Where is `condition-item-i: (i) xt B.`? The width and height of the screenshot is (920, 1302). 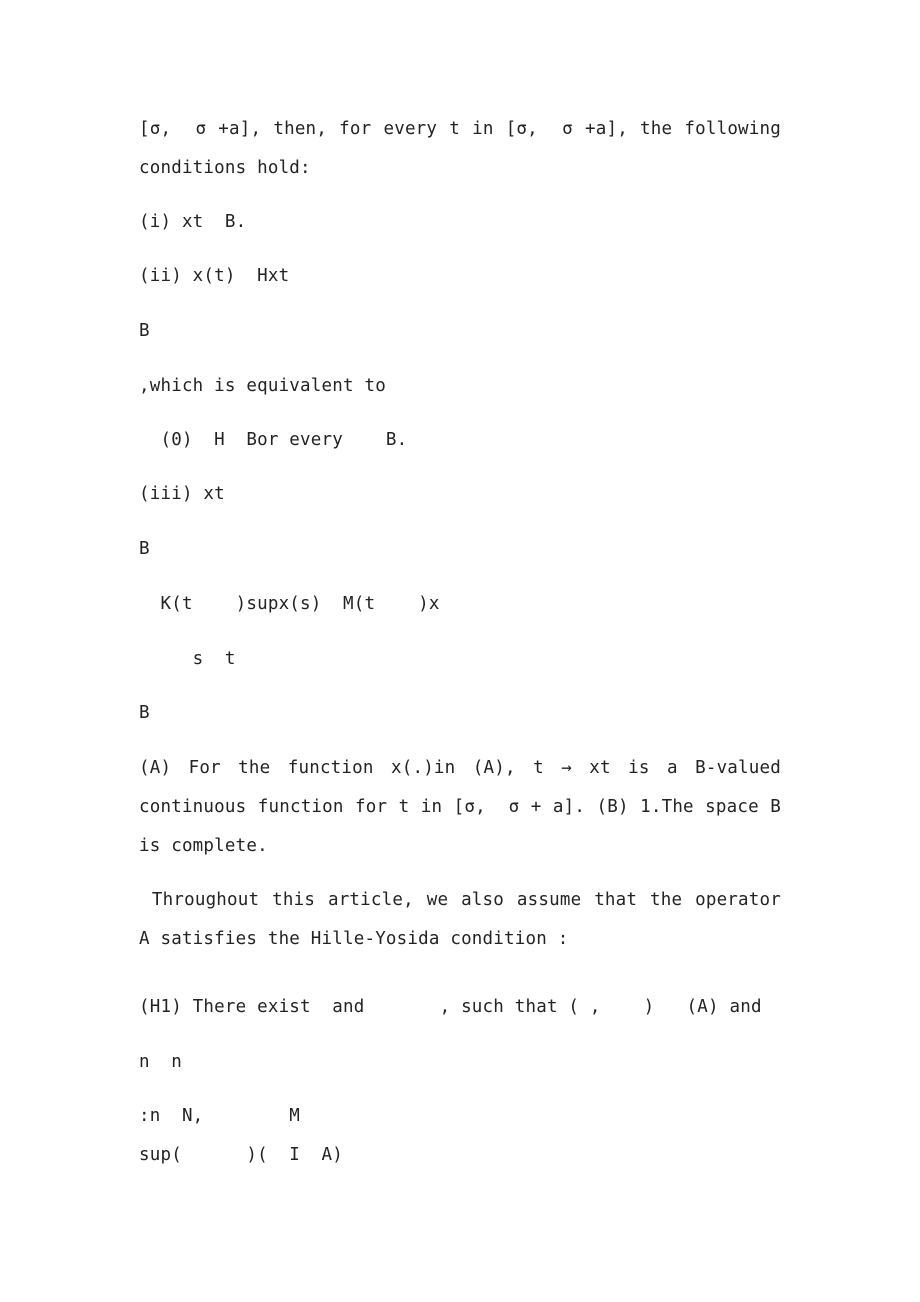 condition-item-i: (i) xt B. is located at coordinates (193, 222).